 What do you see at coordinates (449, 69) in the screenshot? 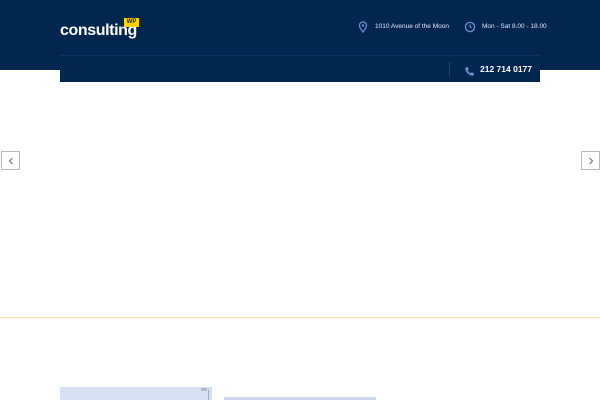
I see `nav-divider` at bounding box center [449, 69].